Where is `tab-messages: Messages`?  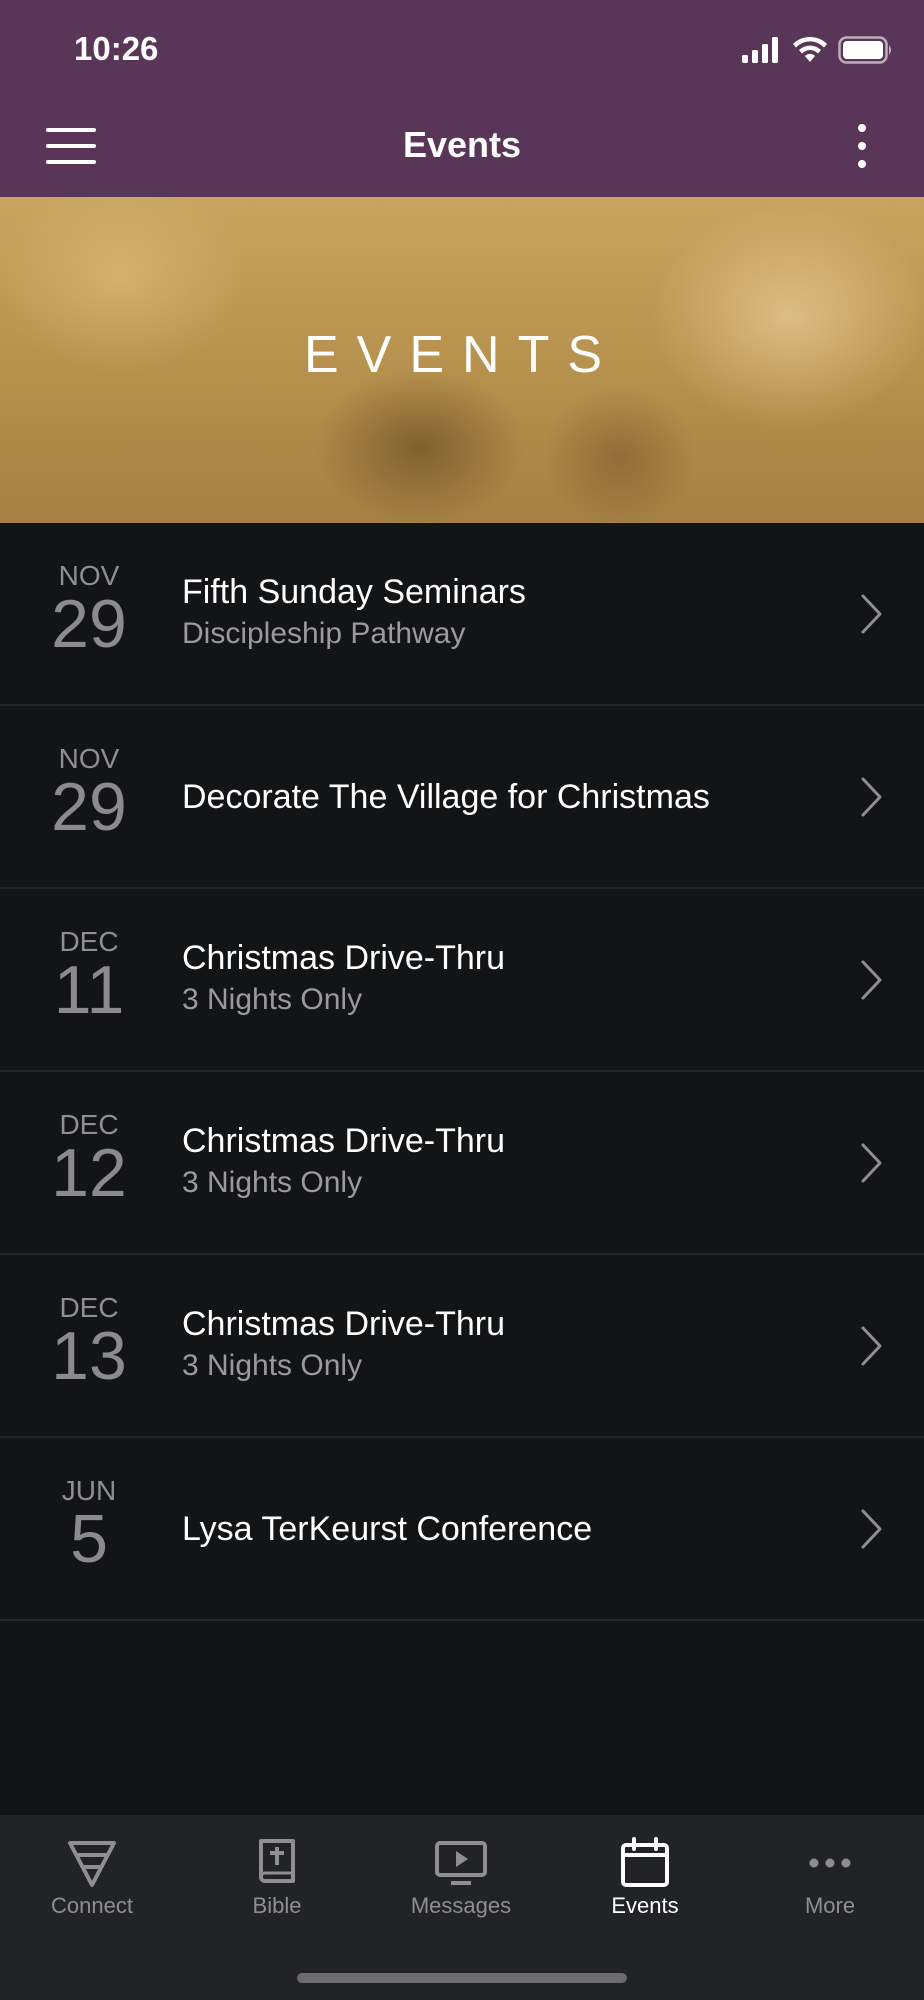
tab-messages: Messages is located at coordinates (461, 1885).